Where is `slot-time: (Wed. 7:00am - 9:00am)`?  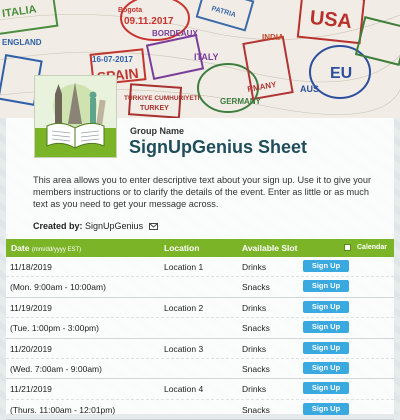 slot-time: (Wed. 7:00am - 9:00am) is located at coordinates (56, 368).